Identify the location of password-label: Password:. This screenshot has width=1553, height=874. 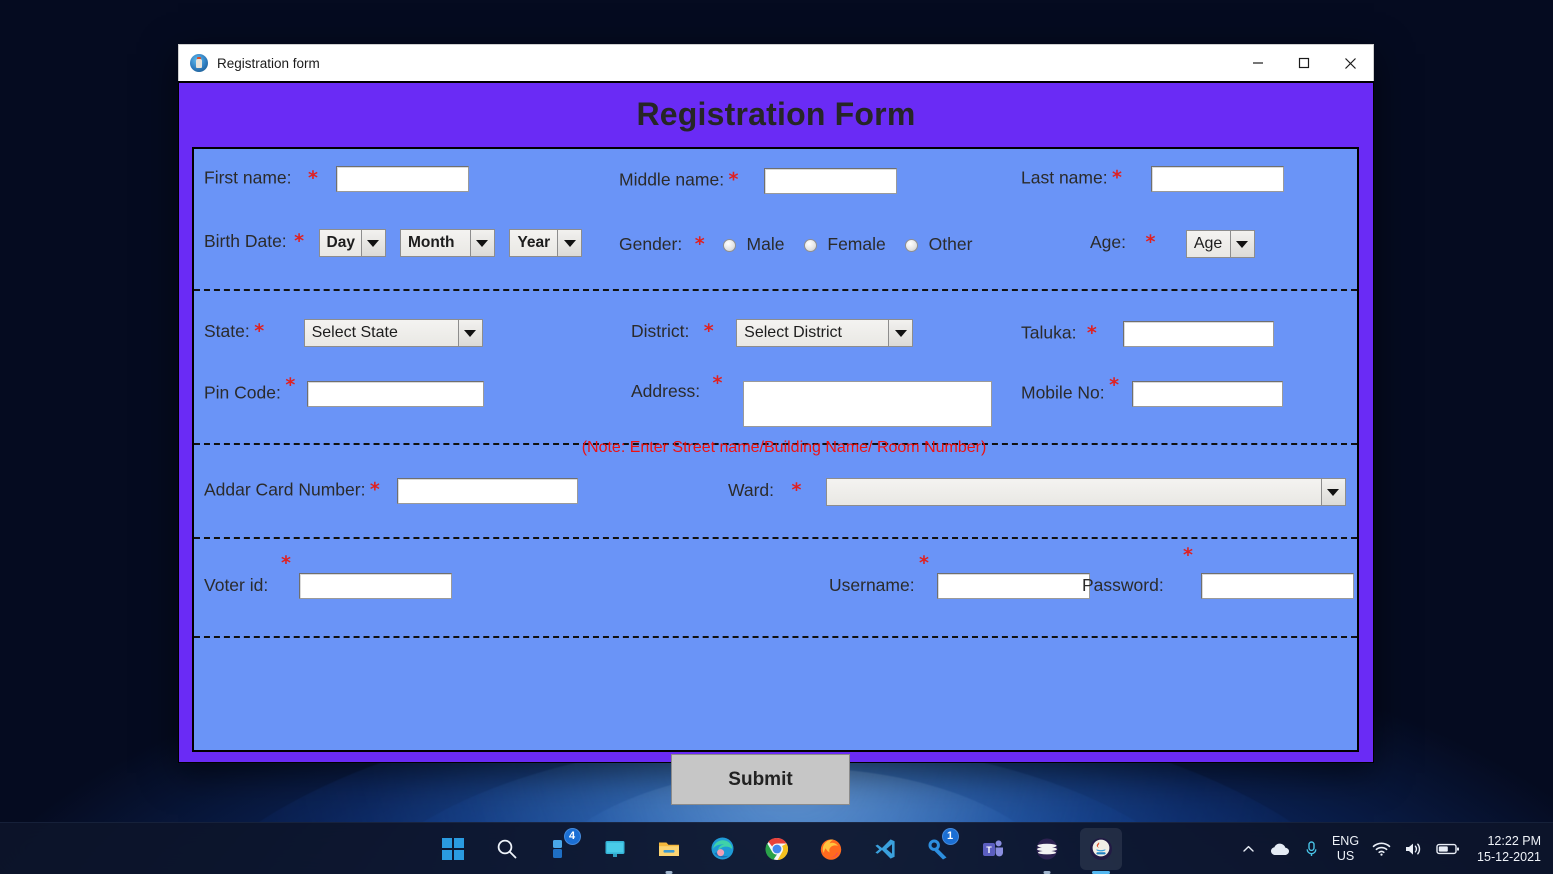
(1123, 585).